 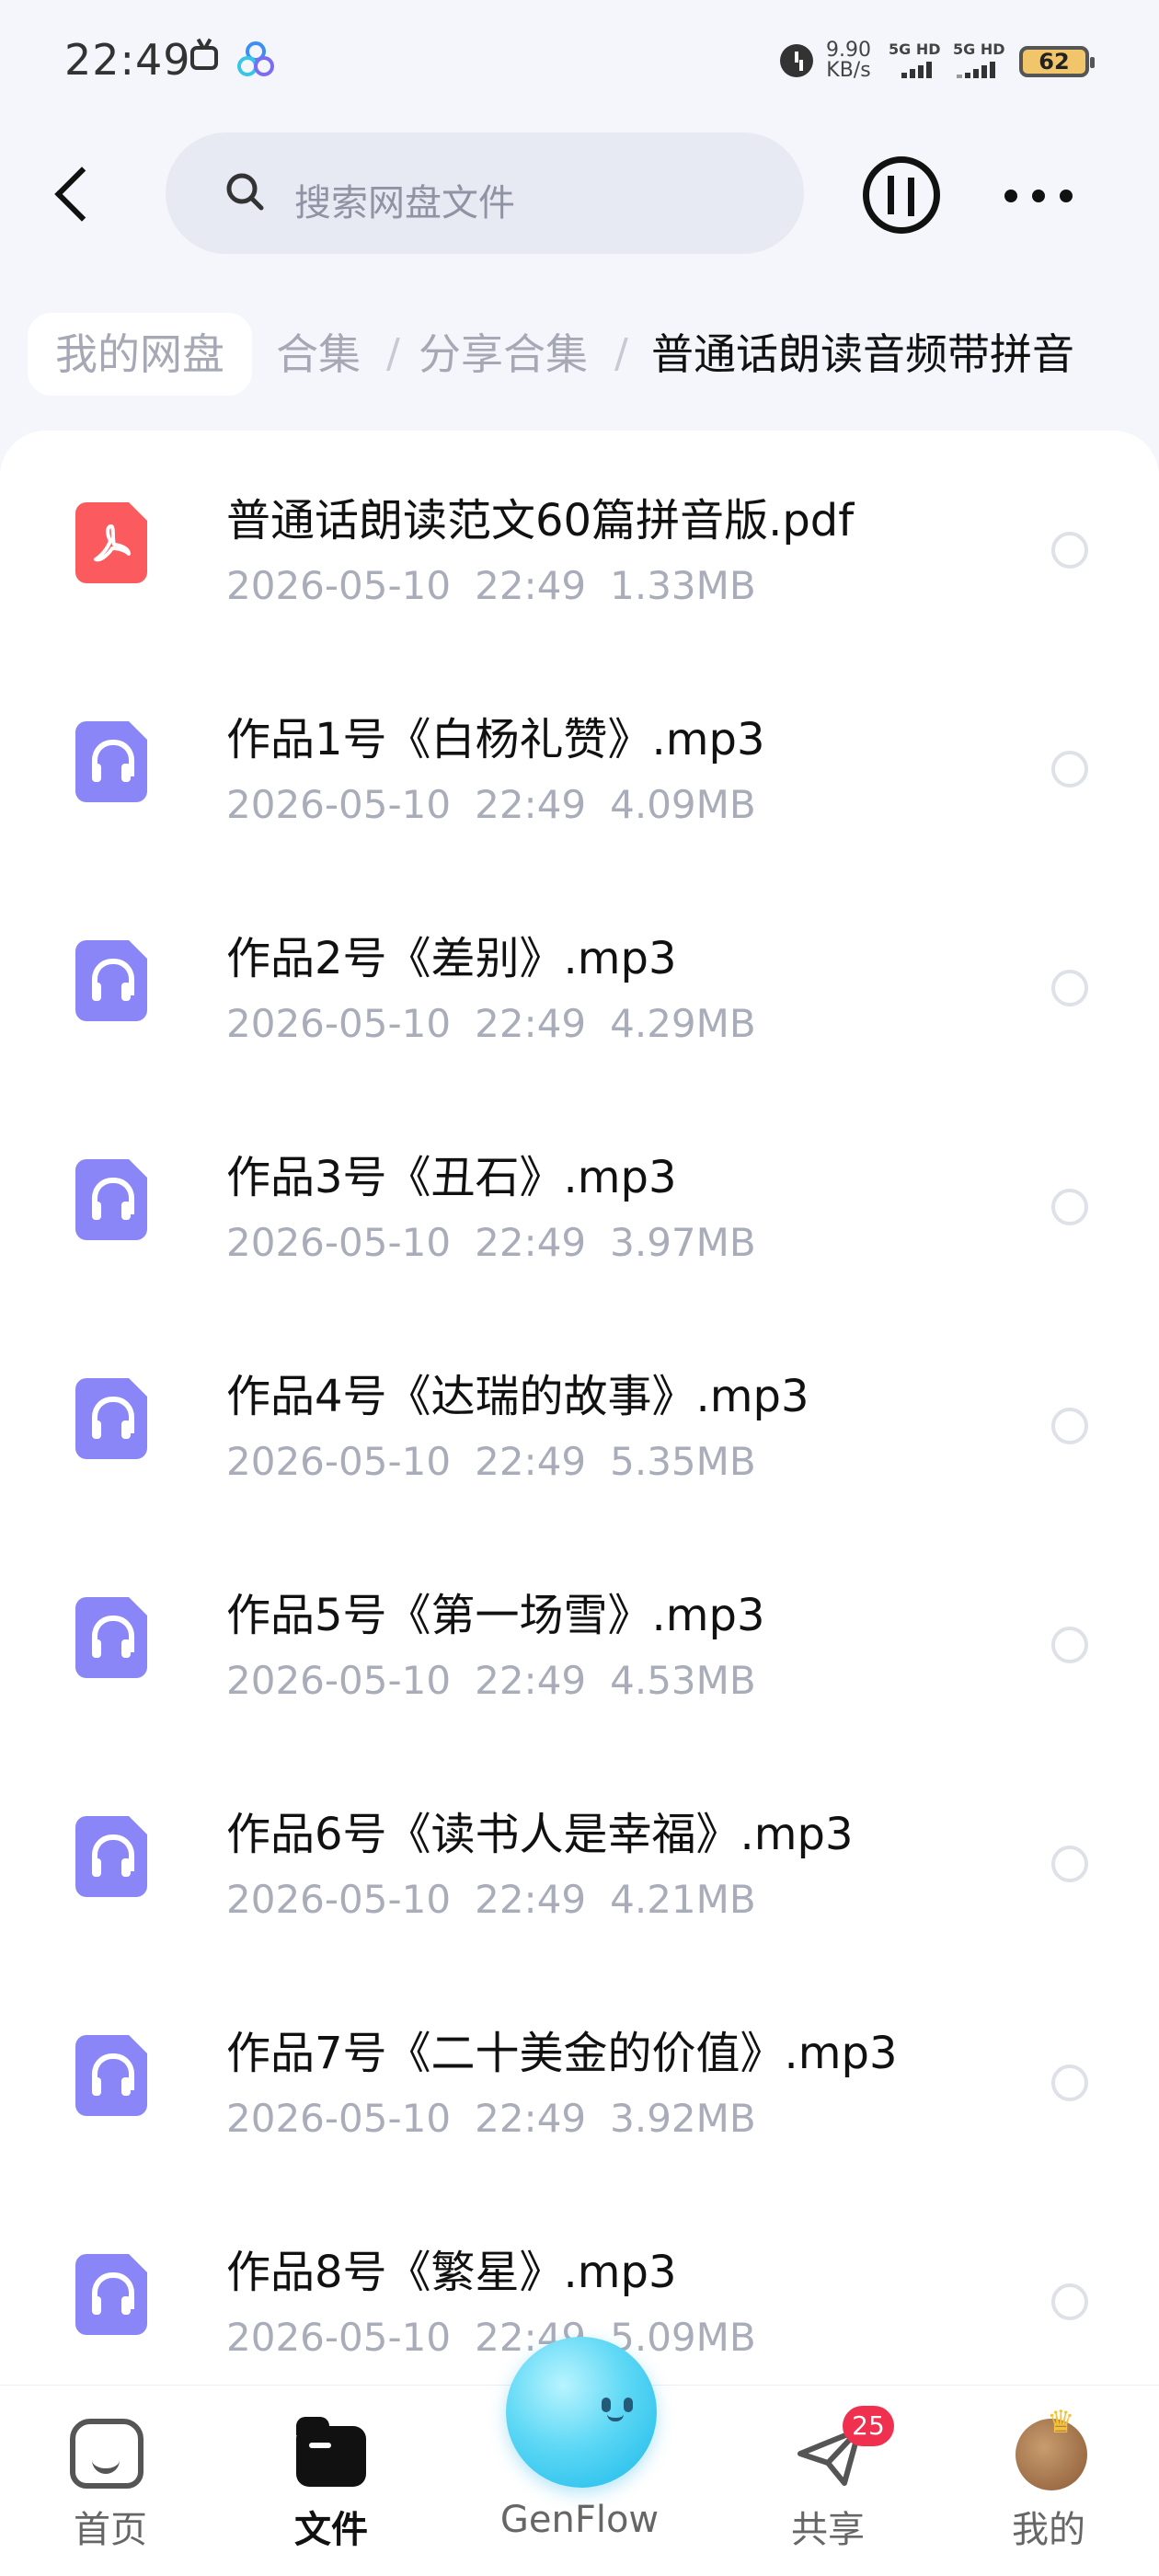 What do you see at coordinates (517, 1396) in the screenshot?
I see `file-name: 作品4号《达瑞的故事》.mp3` at bounding box center [517, 1396].